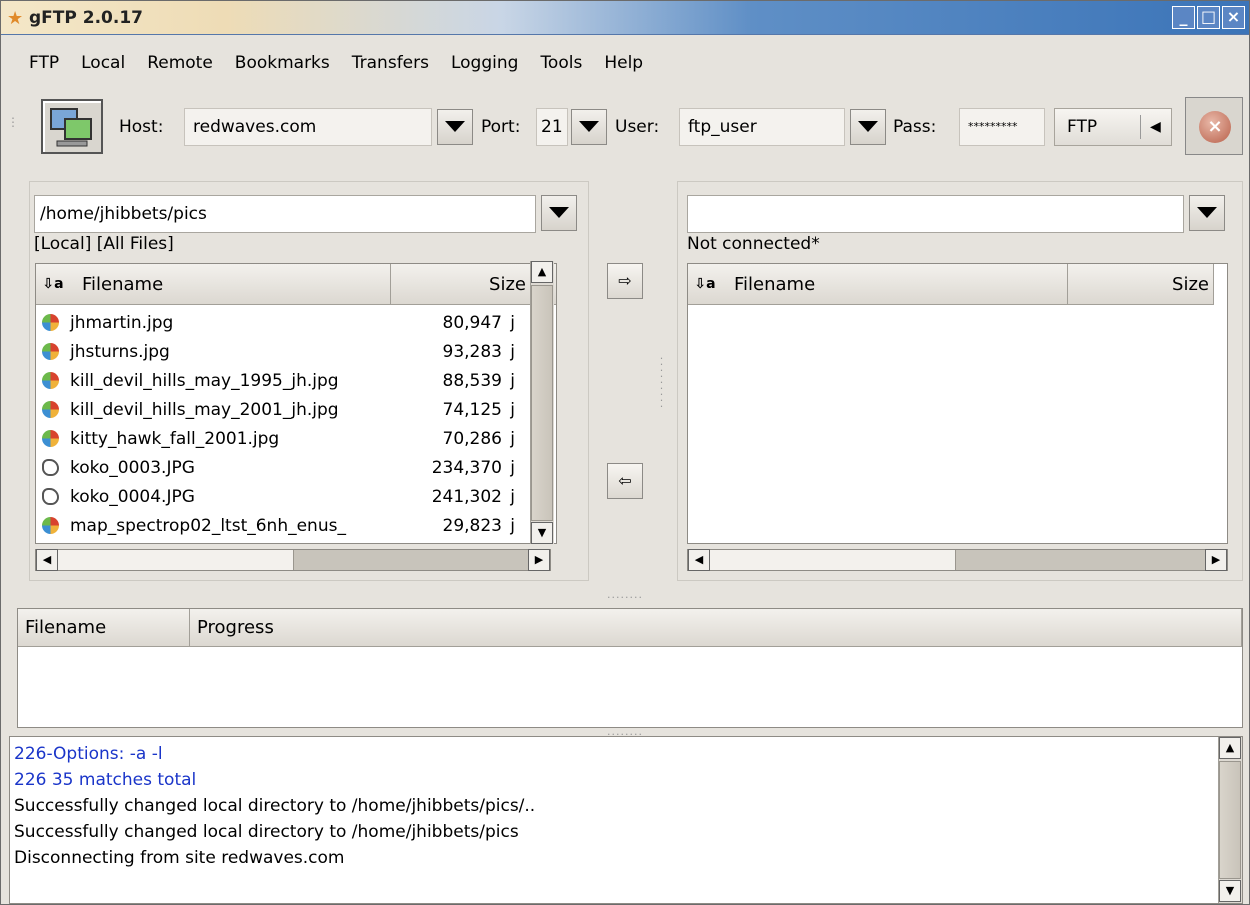 The image size is (1250, 905). What do you see at coordinates (1183, 17) in the screenshot?
I see `minimize-button: _` at bounding box center [1183, 17].